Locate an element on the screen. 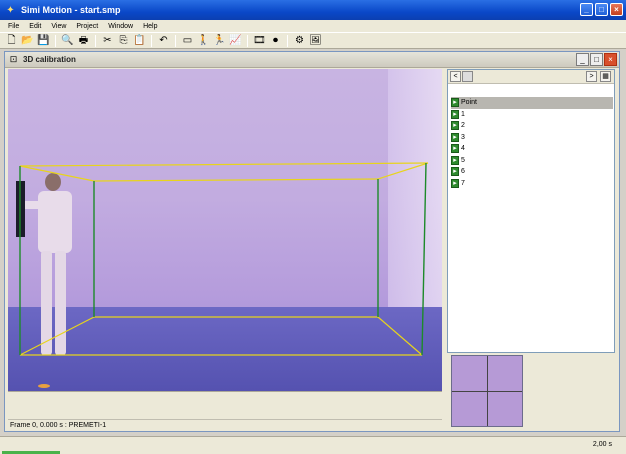 Image resolution: width=626 pixels, height=454 pixels. point-row-7: ▸ 7 is located at coordinates (532, 184).